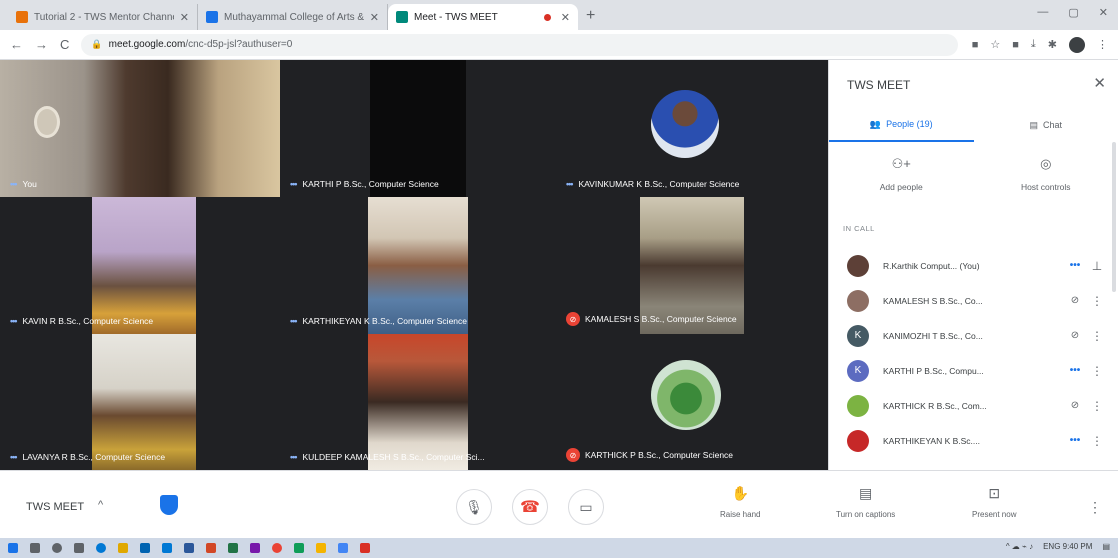 This screenshot has height=558, width=1118. I want to click on profile-avatar, so click(1077, 44).